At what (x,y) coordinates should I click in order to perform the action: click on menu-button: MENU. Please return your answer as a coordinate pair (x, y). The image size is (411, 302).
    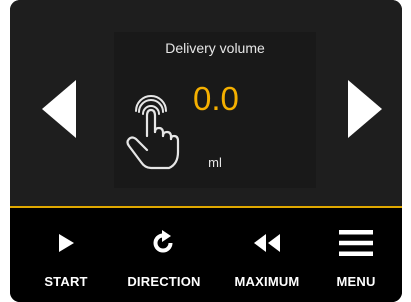
    Looking at the image, I should click on (356, 255).